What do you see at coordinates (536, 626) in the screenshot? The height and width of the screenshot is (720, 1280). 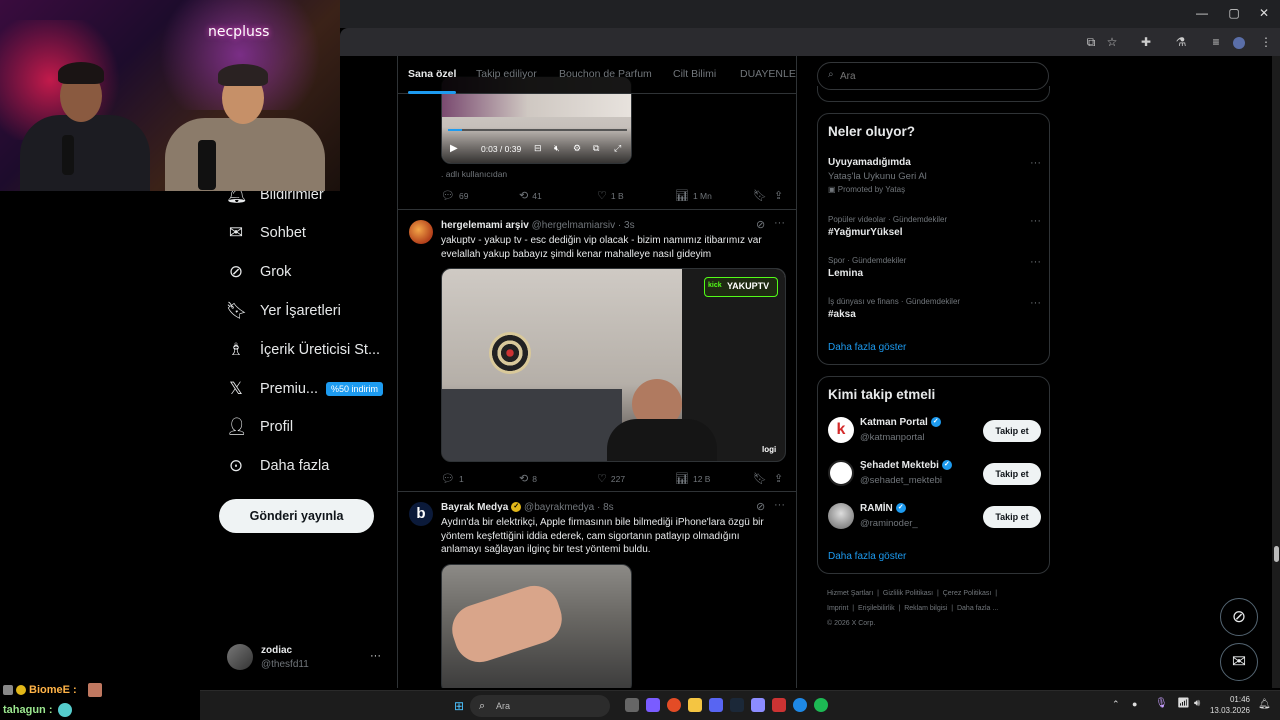 I see `post-image` at bounding box center [536, 626].